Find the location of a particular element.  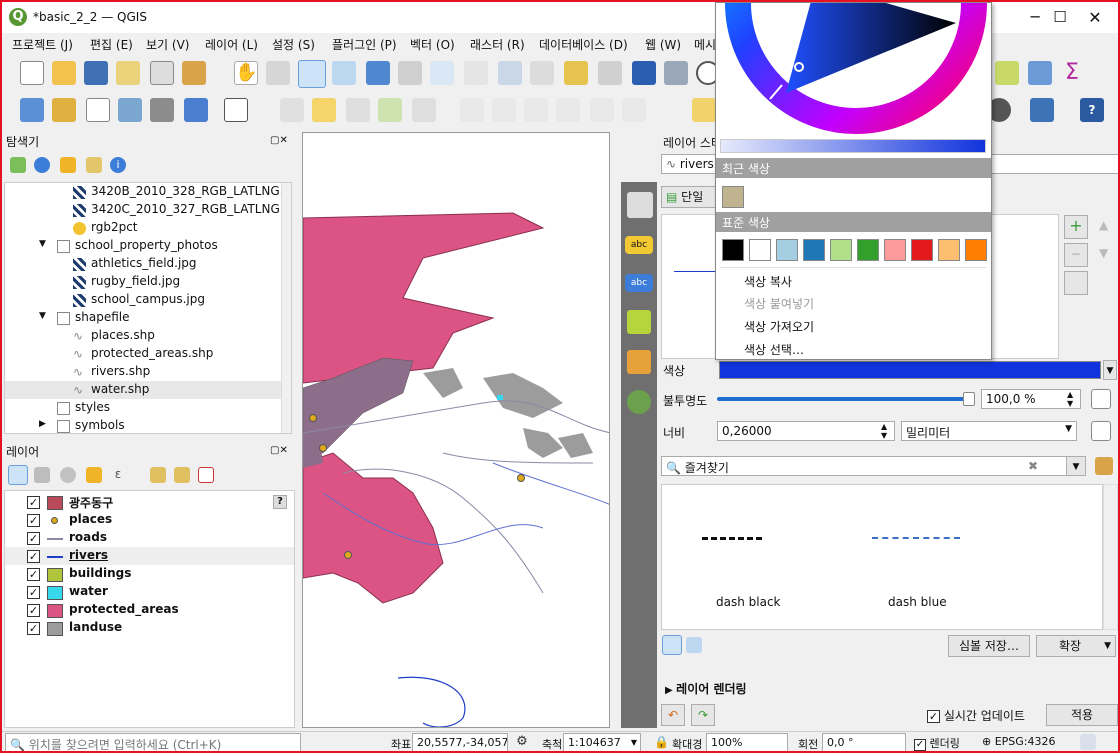

render-checkbox: ✓ 렌더링 is located at coordinates (937, 743).